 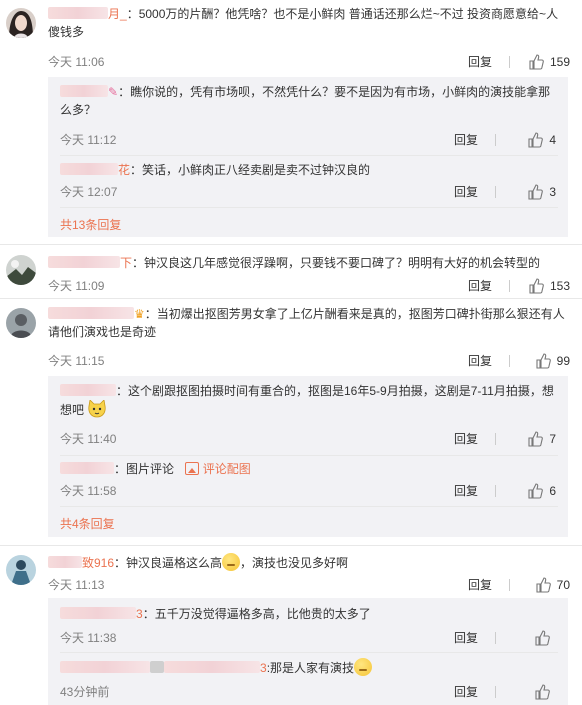 I want to click on reply-time: 今天 11:12, so click(x=88, y=140).